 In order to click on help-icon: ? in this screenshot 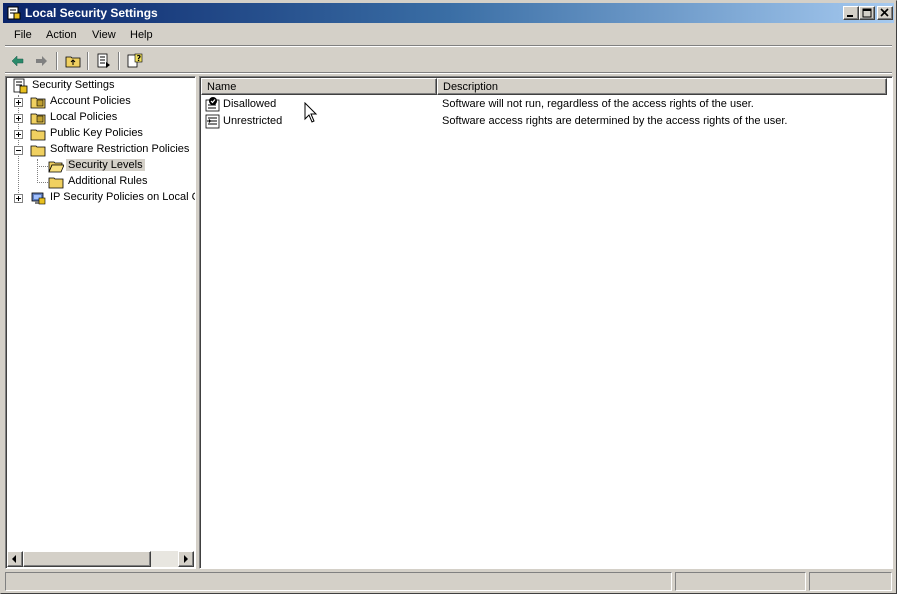, I will do `click(135, 60)`.